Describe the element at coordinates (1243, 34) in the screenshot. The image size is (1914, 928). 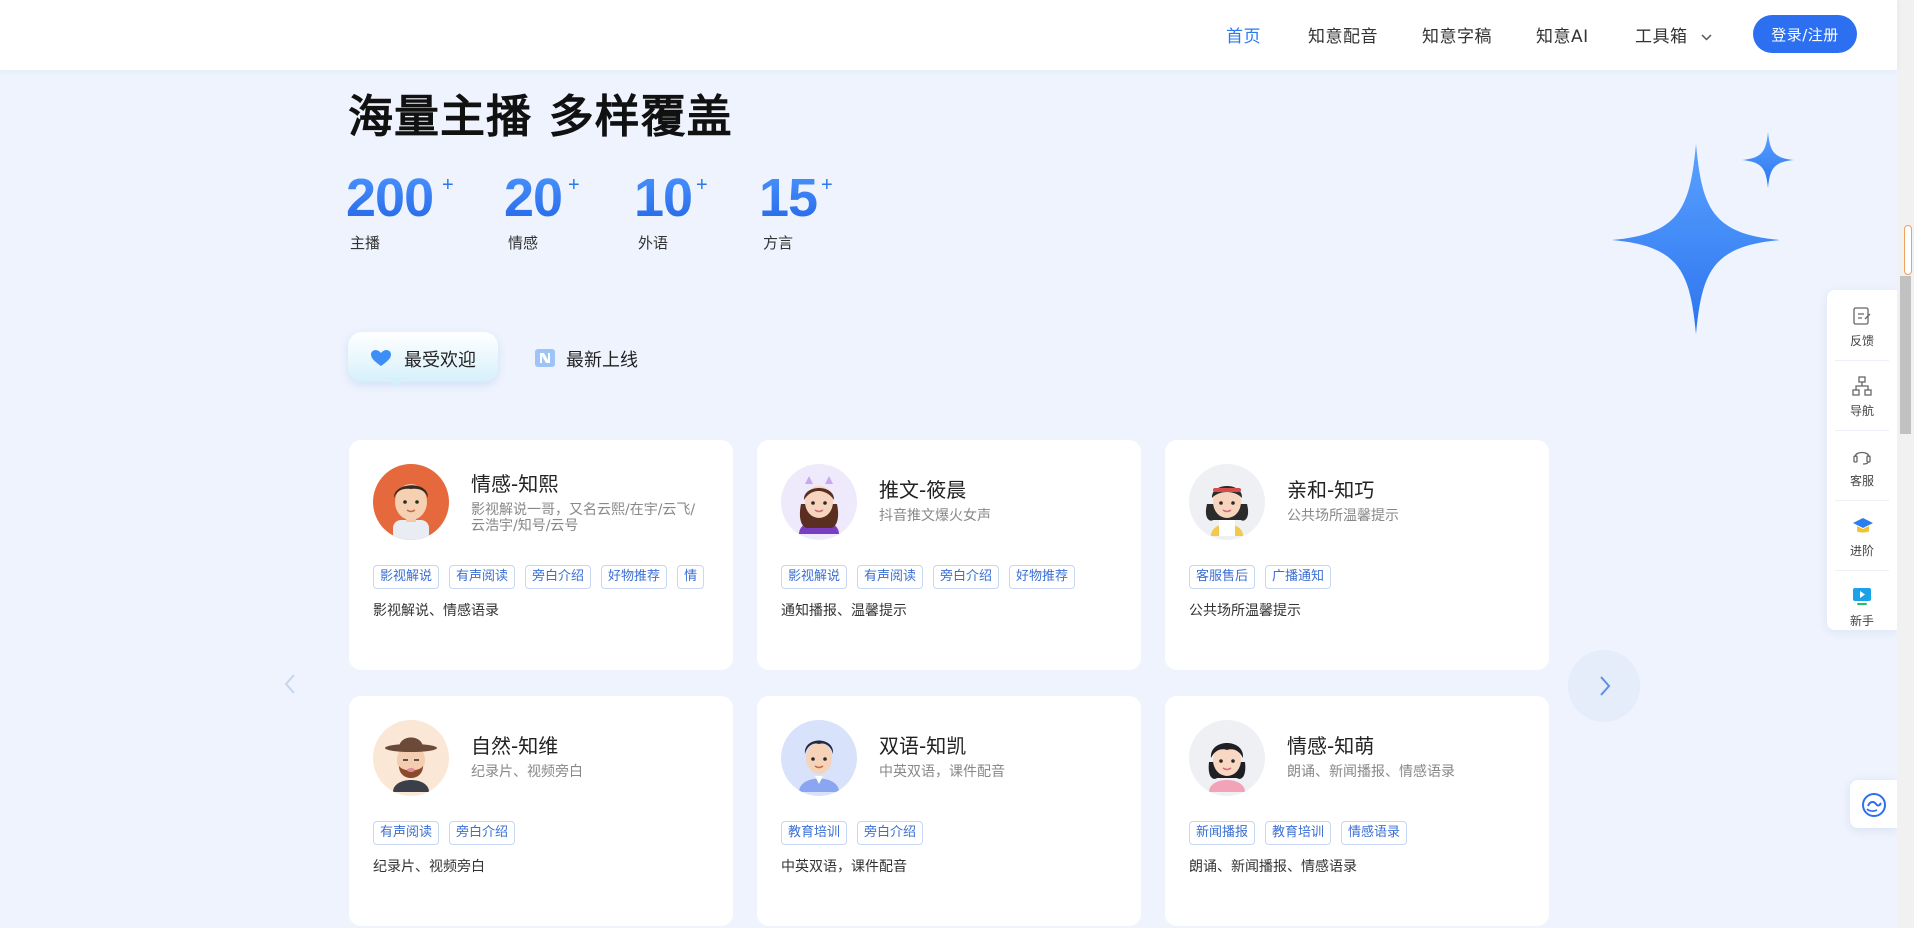
I see `nav-home: 首页` at that location.